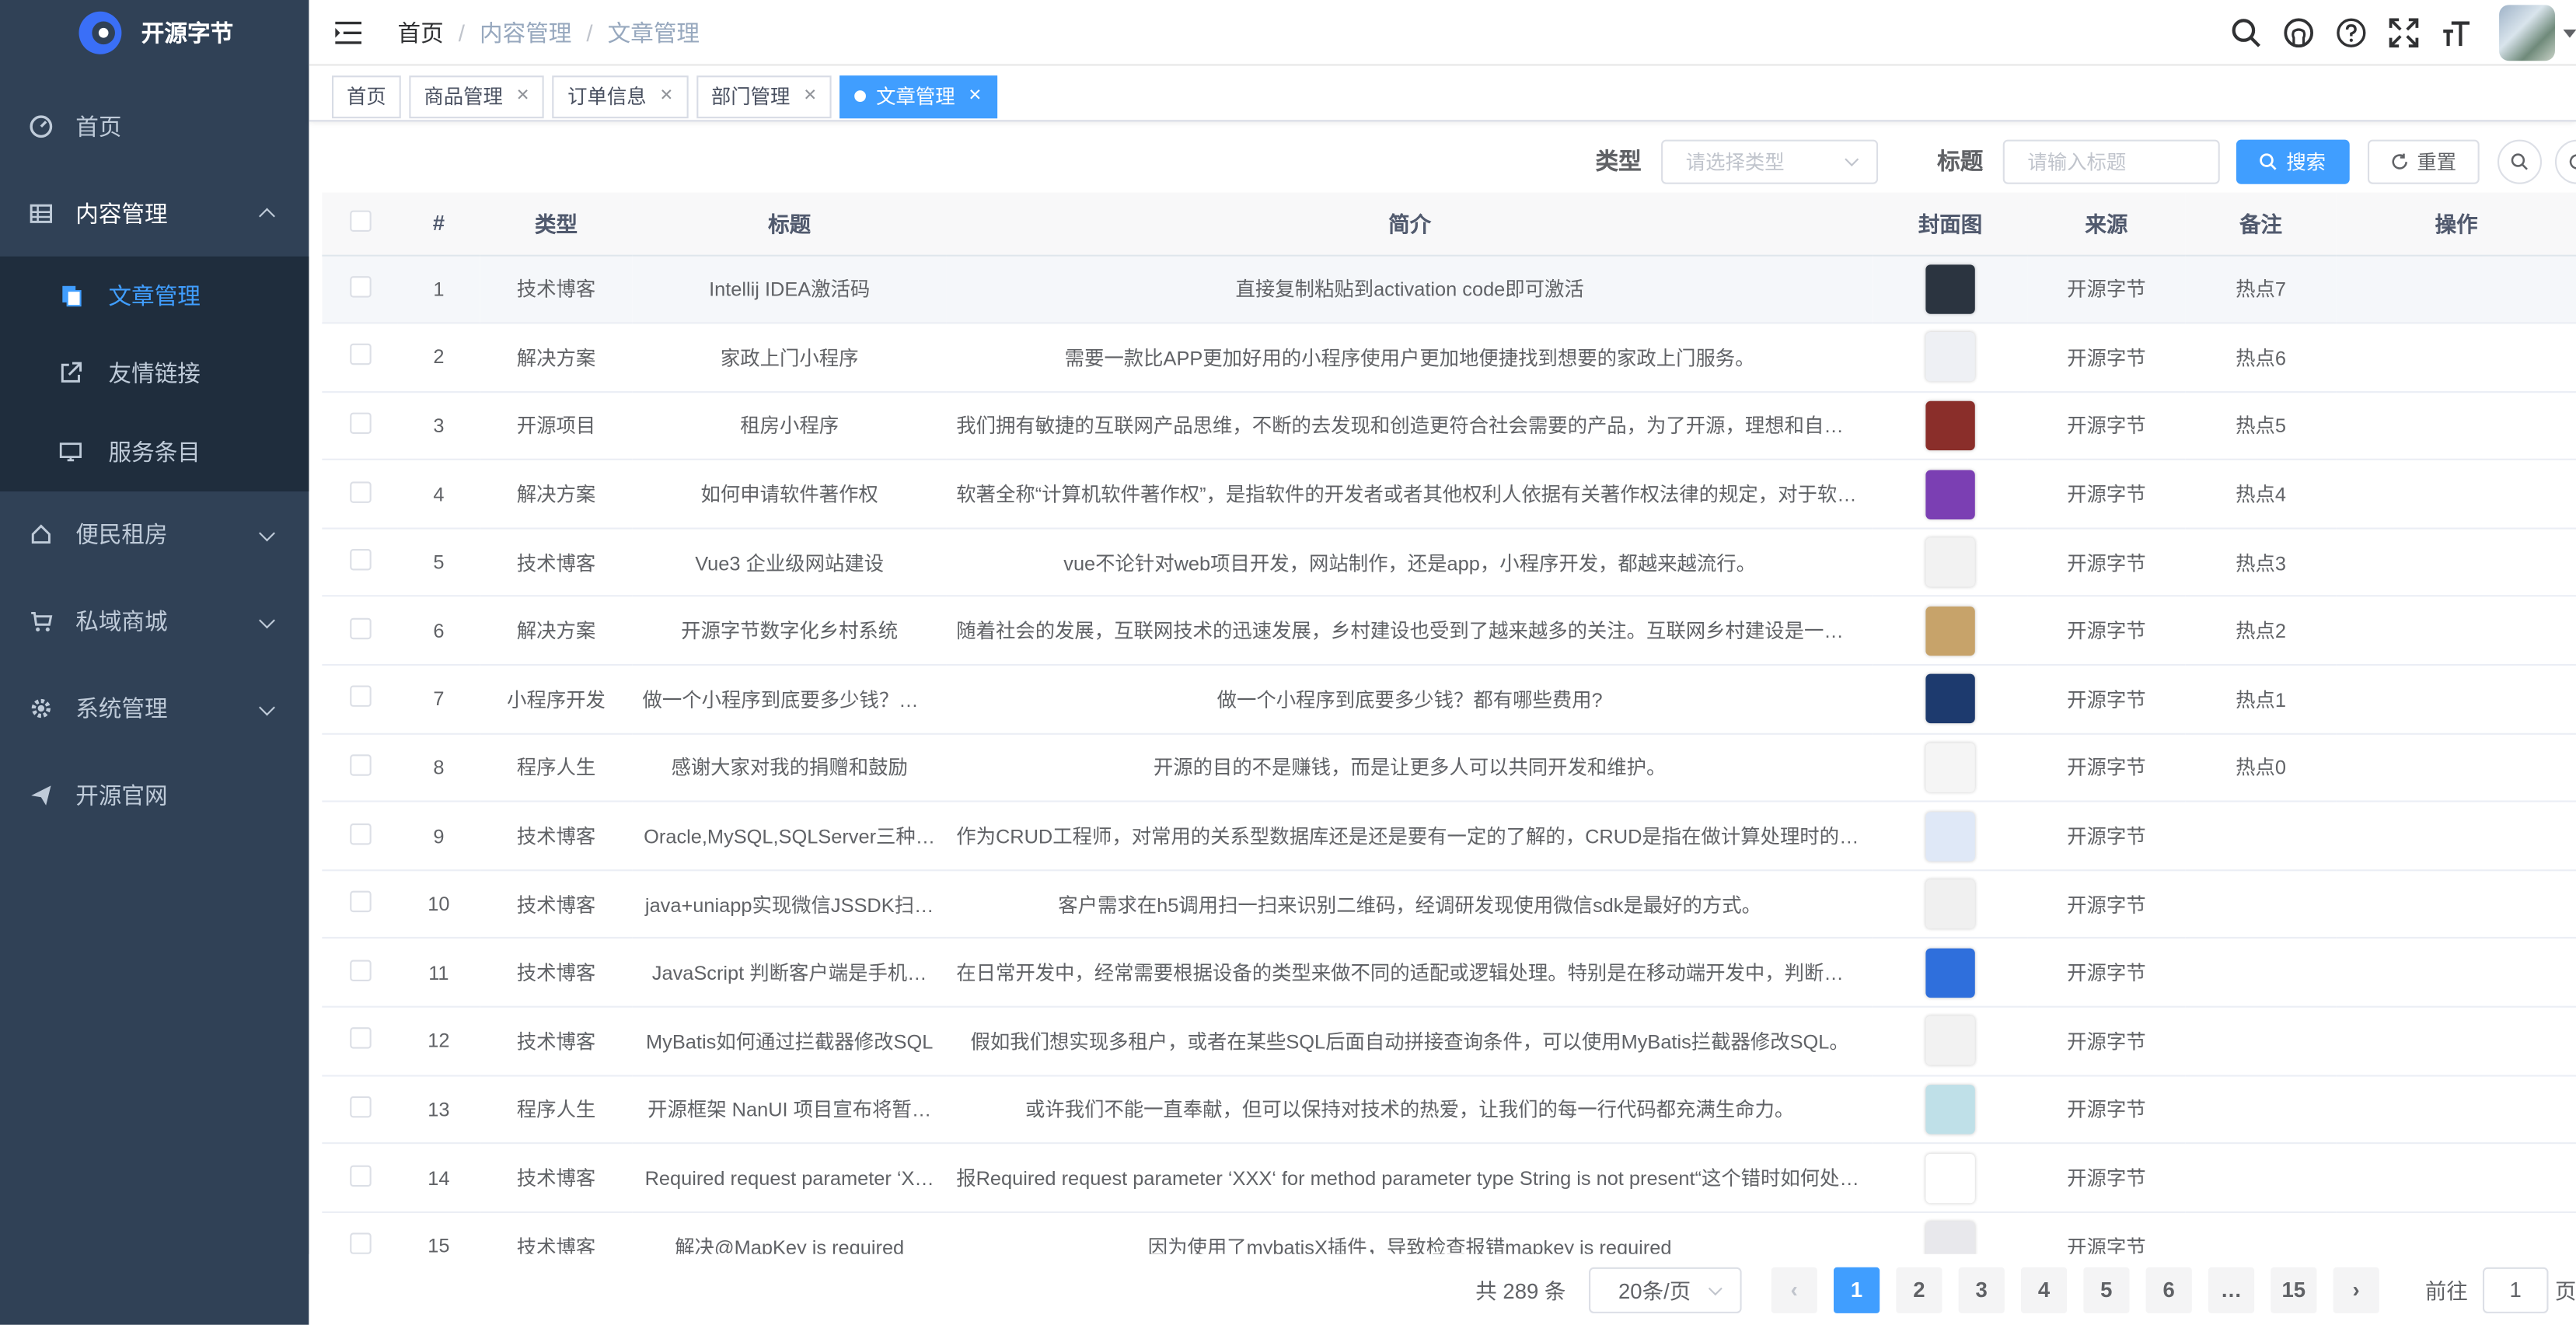  What do you see at coordinates (2246, 32) in the screenshot?
I see `search-icon` at bounding box center [2246, 32].